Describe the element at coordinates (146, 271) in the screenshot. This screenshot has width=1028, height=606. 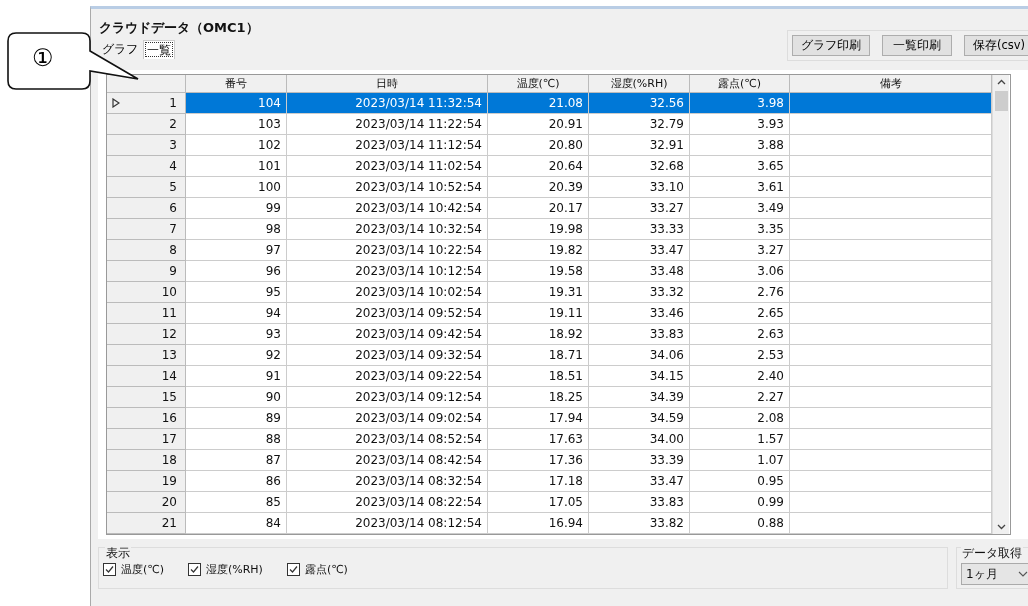
I see `row-header: 9` at that location.